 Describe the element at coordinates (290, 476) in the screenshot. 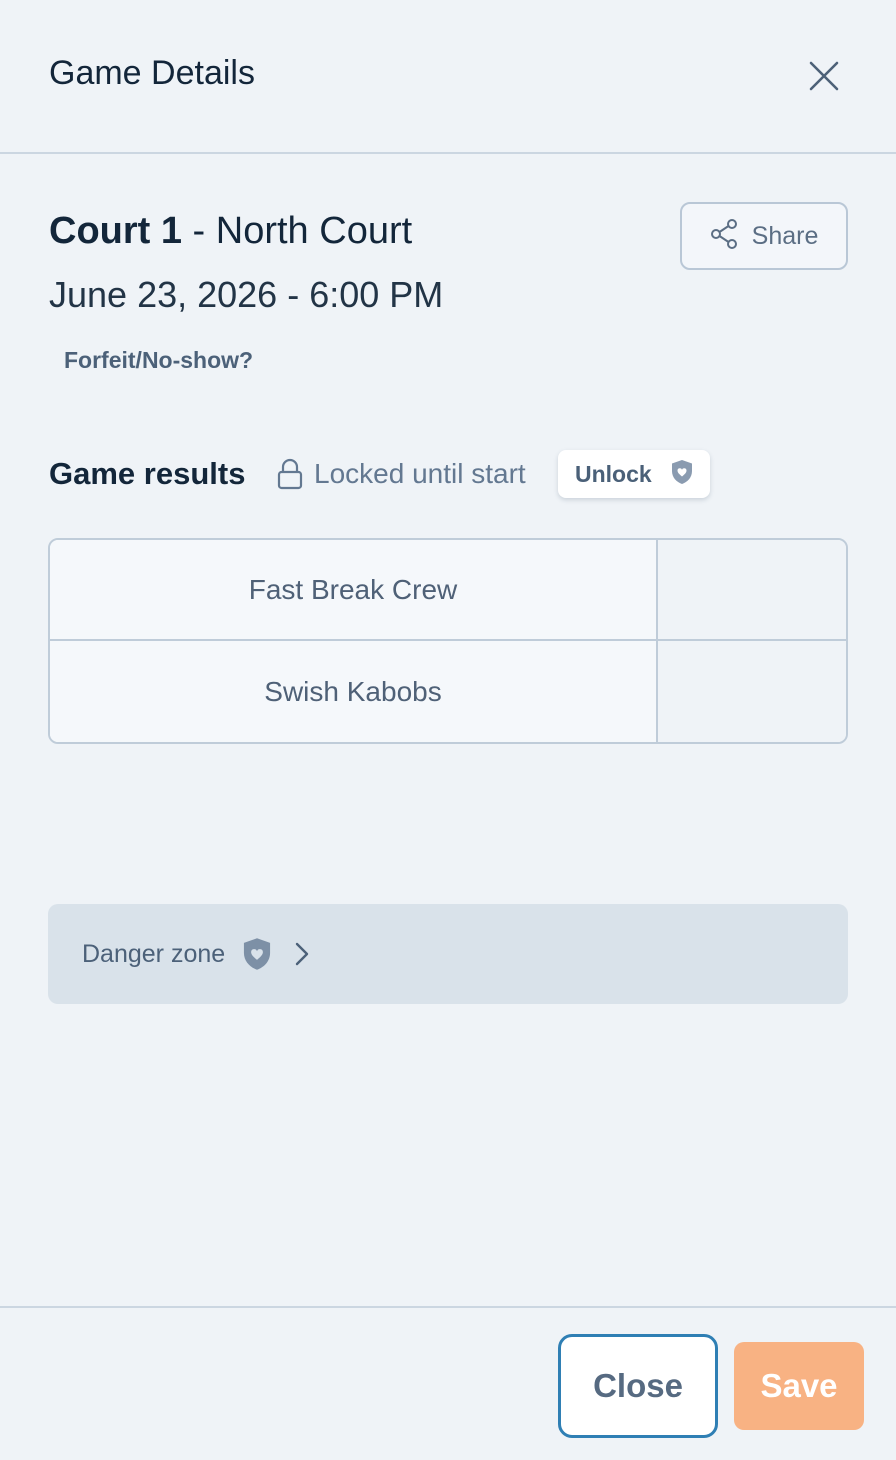

I see `lock-icon` at that location.